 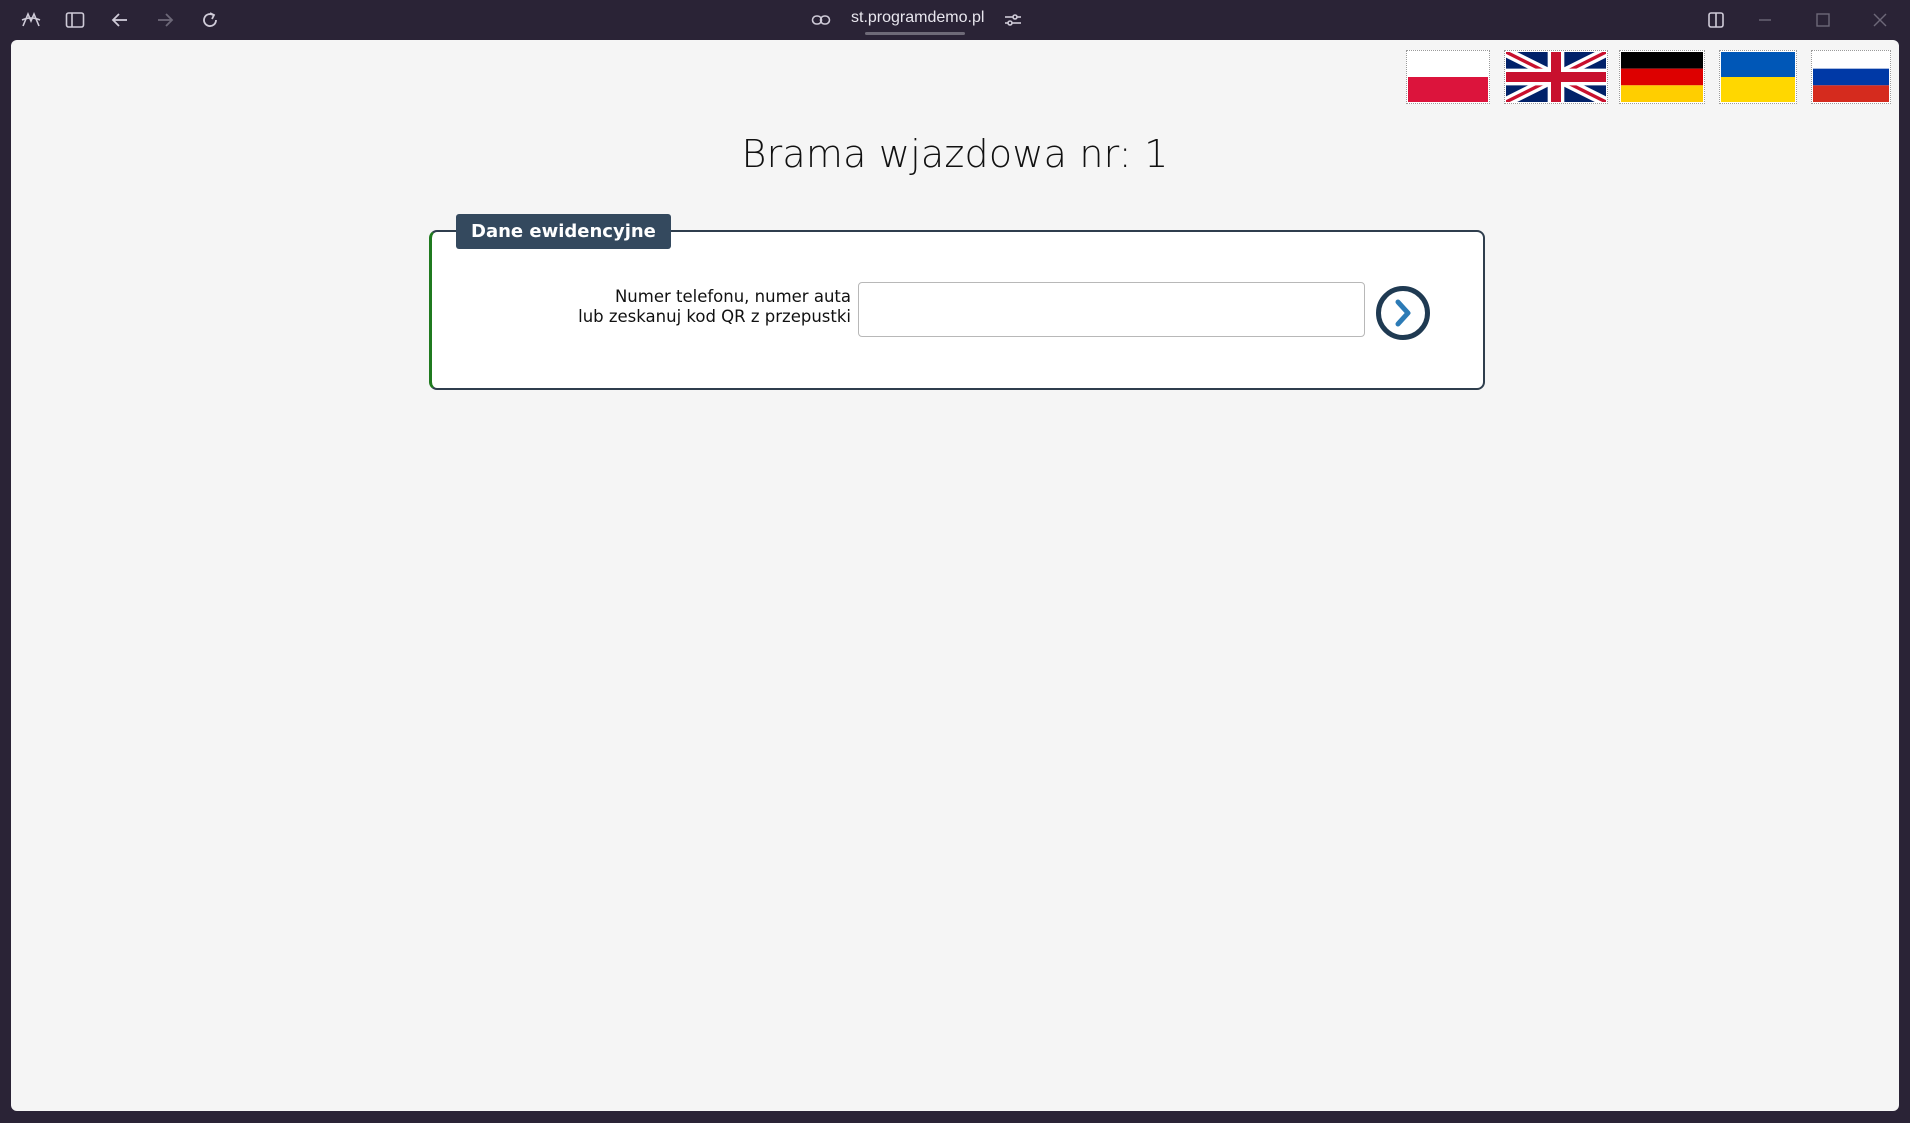 I want to click on address-url: st.programdemo.pl, so click(x=917, y=18).